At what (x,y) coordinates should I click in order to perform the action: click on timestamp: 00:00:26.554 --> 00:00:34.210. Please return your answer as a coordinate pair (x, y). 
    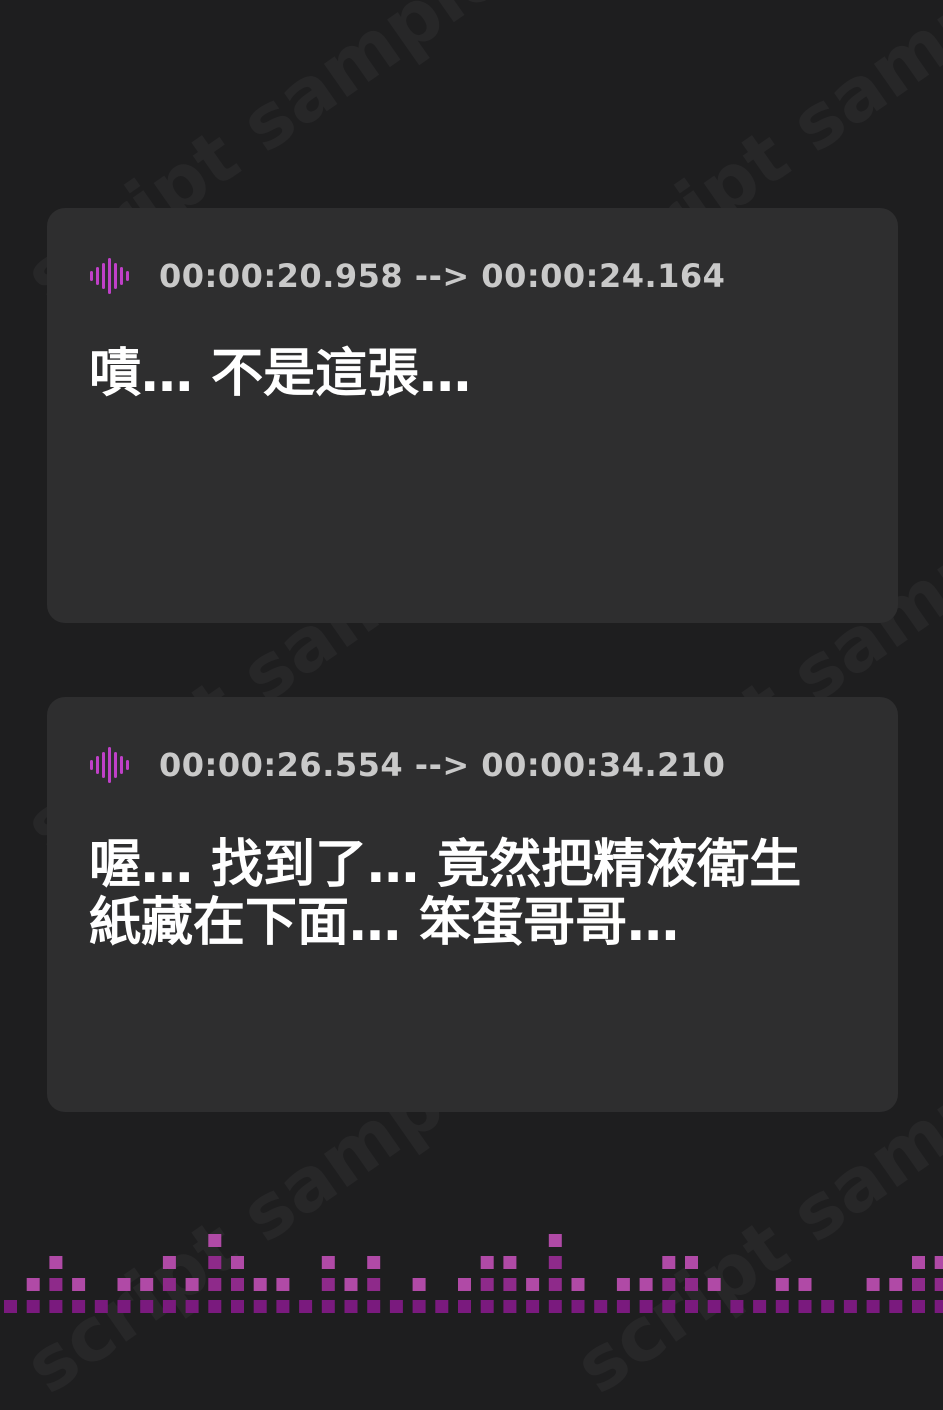
    Looking at the image, I should click on (442, 765).